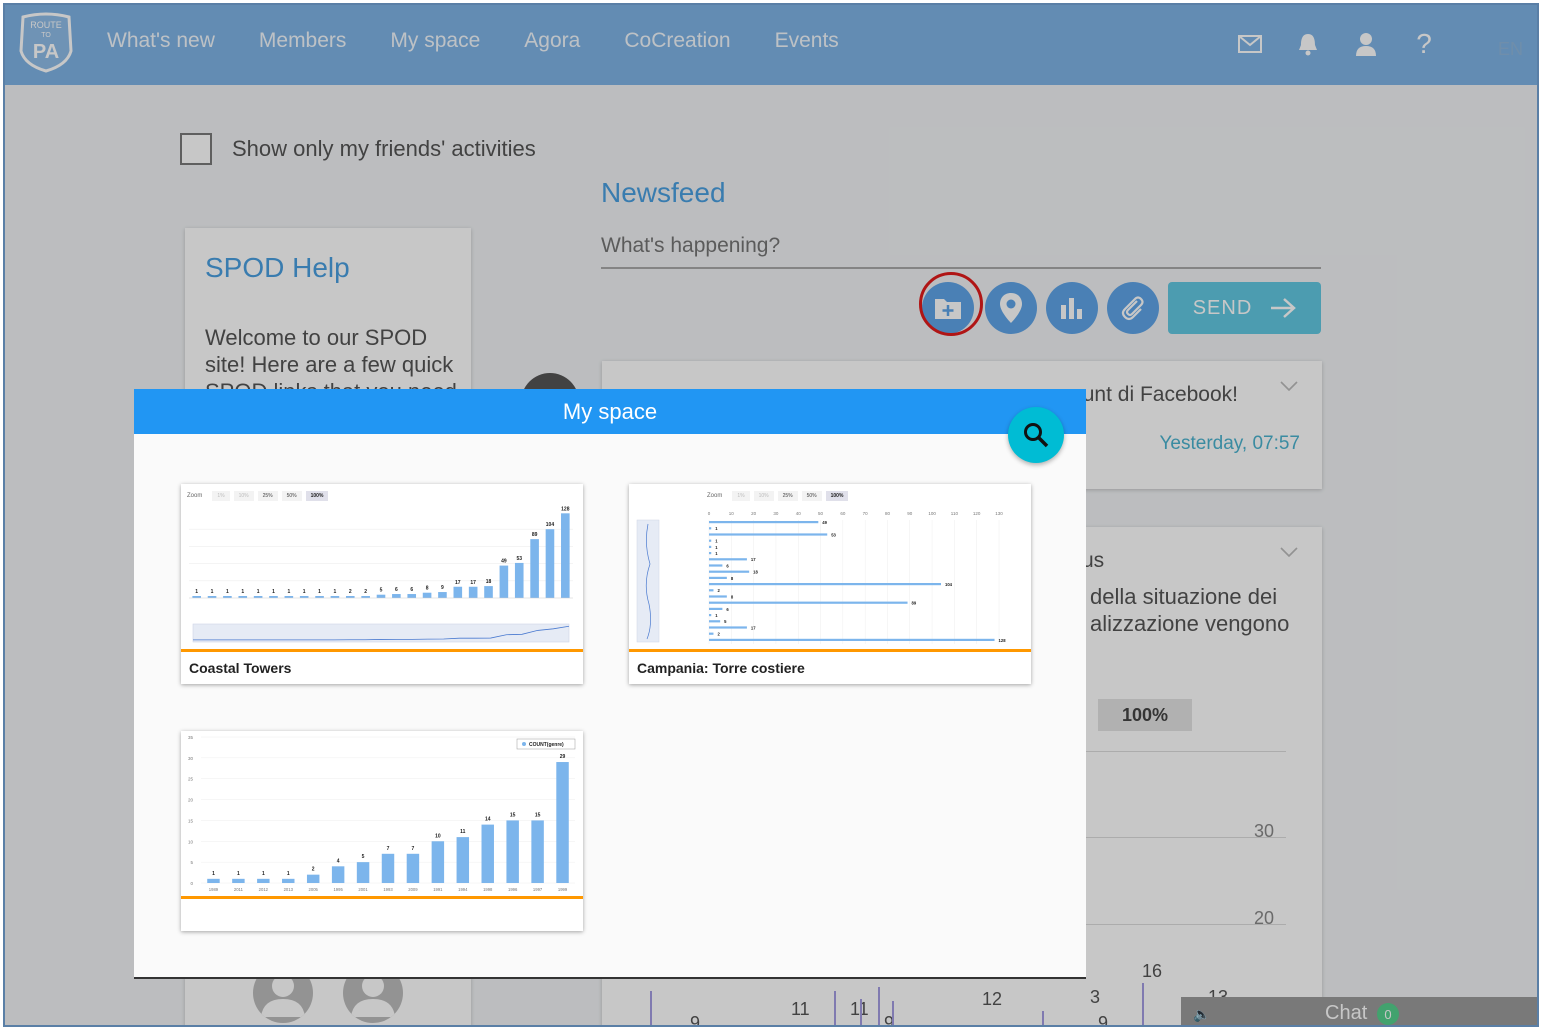  What do you see at coordinates (504, 562) in the screenshot?
I see `bar-value-label: 49` at bounding box center [504, 562].